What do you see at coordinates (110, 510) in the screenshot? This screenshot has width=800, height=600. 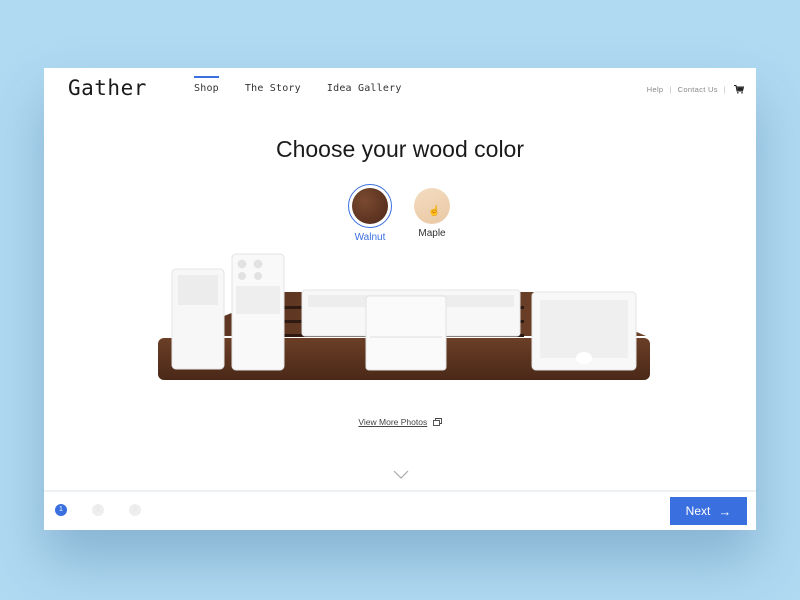 I see `step-indicator: 1 2 3` at bounding box center [110, 510].